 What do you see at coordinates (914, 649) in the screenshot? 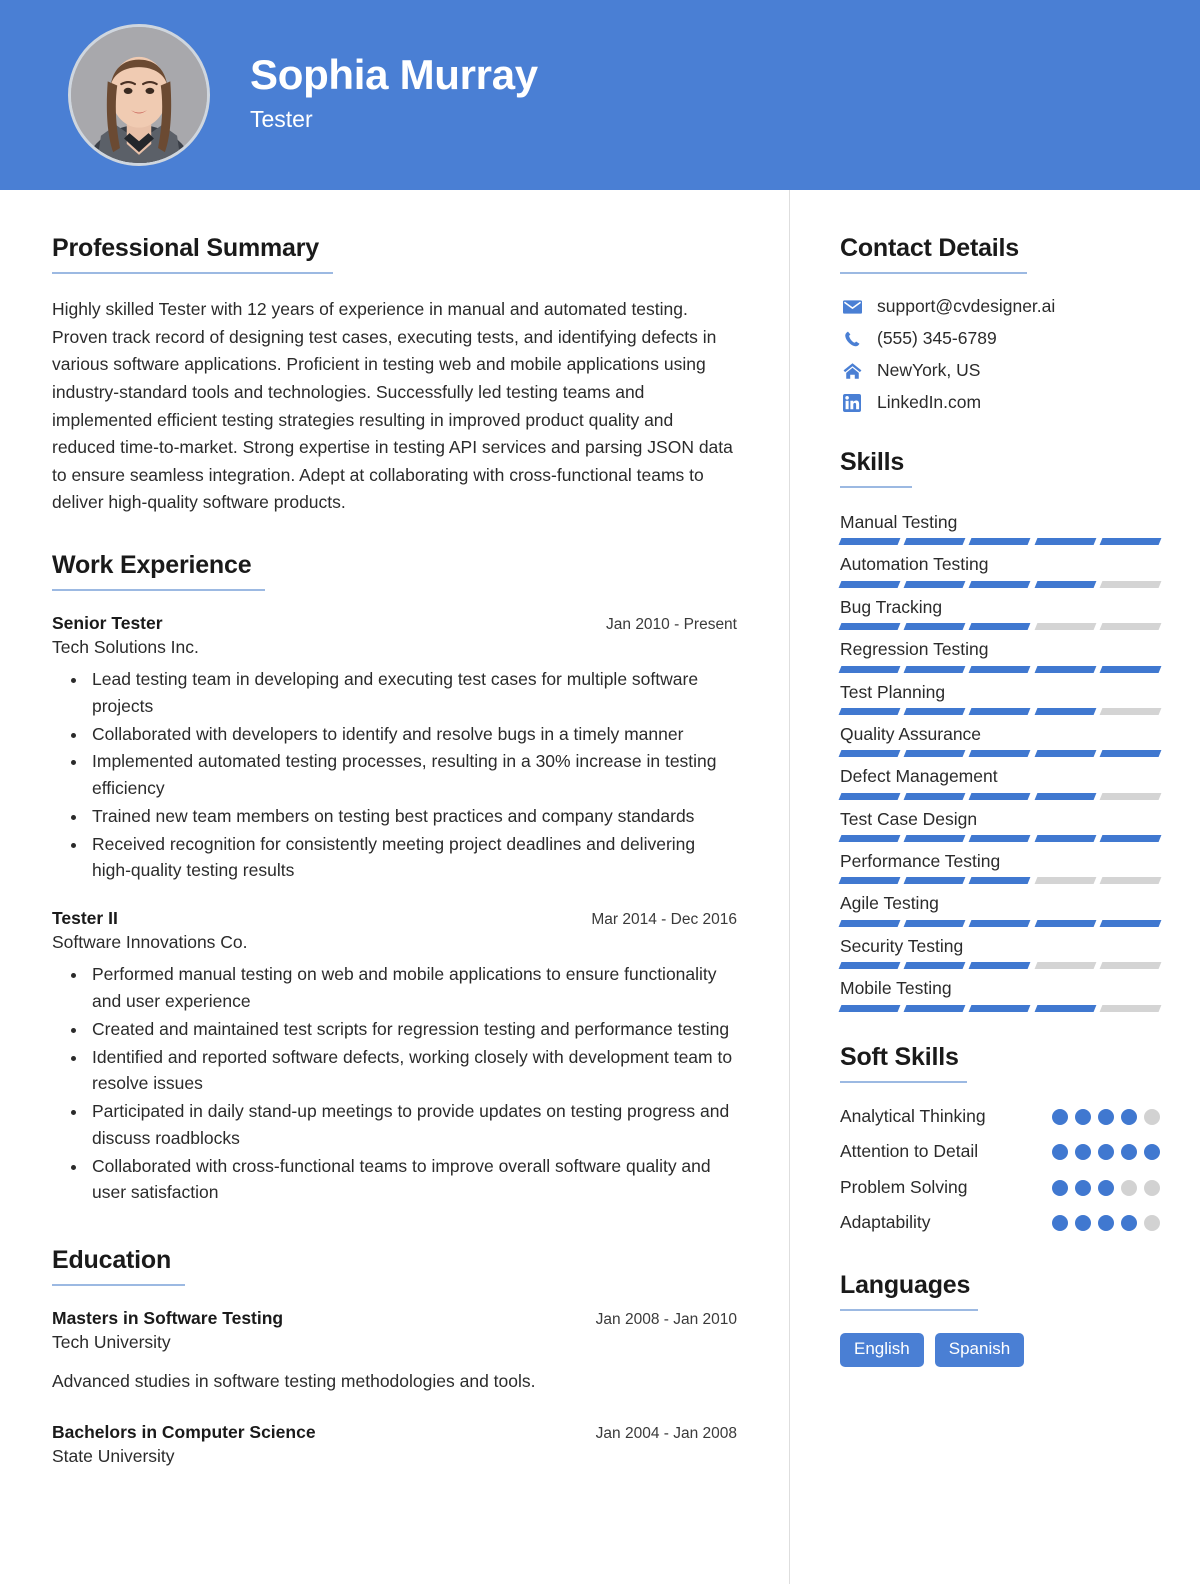
I see `skill-label: Regression Testing` at bounding box center [914, 649].